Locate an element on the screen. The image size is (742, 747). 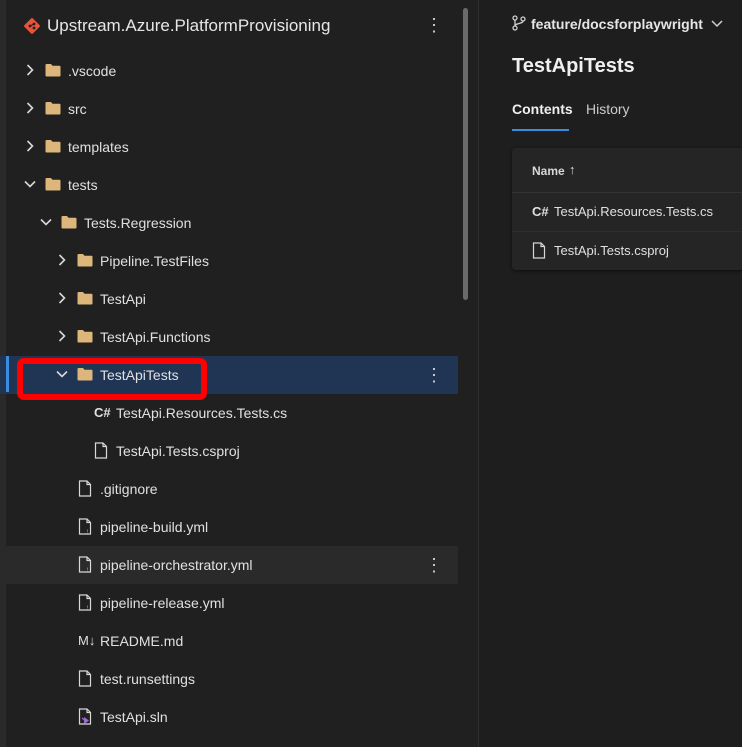
table-row-label: TestApi.Tests.csproj is located at coordinates (611, 250).